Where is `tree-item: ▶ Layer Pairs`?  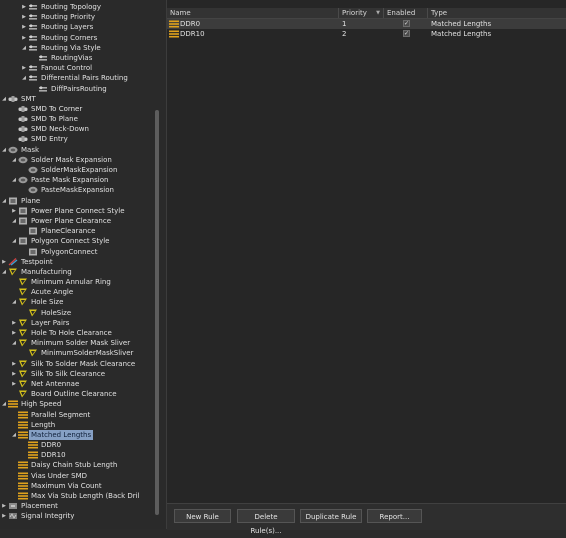
tree-item: ▶ Layer Pairs is located at coordinates (79, 323).